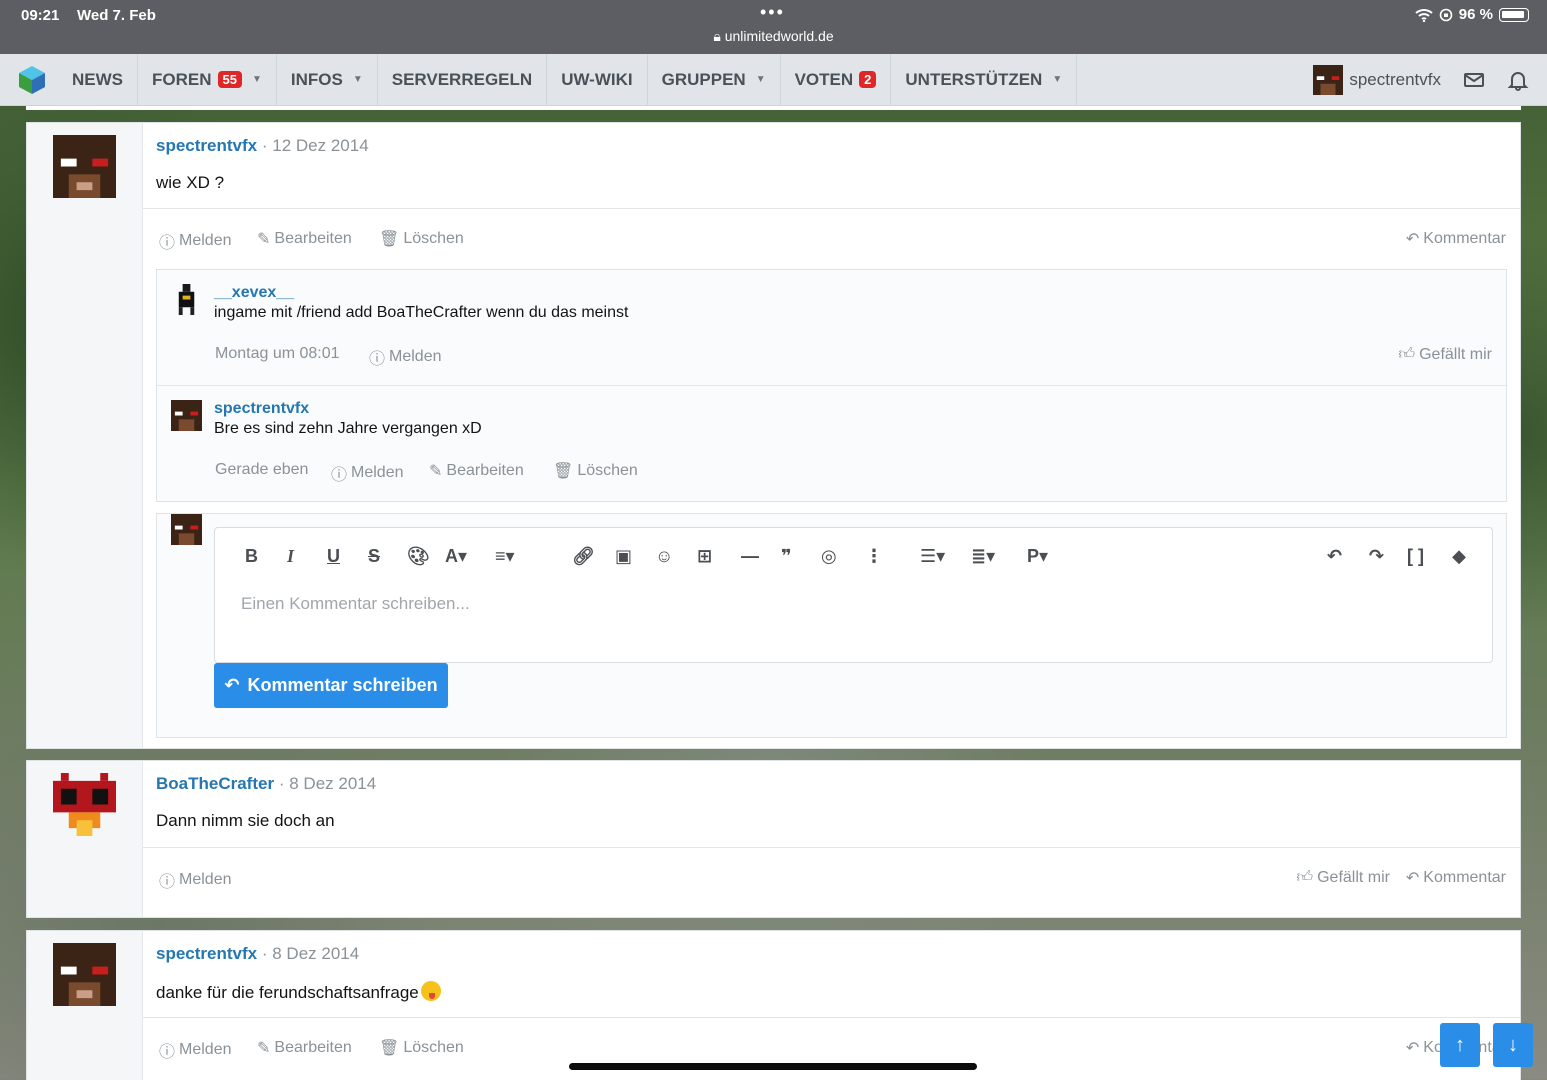  Describe the element at coordinates (251, 556) in the screenshot. I see `bold-button: B` at that location.